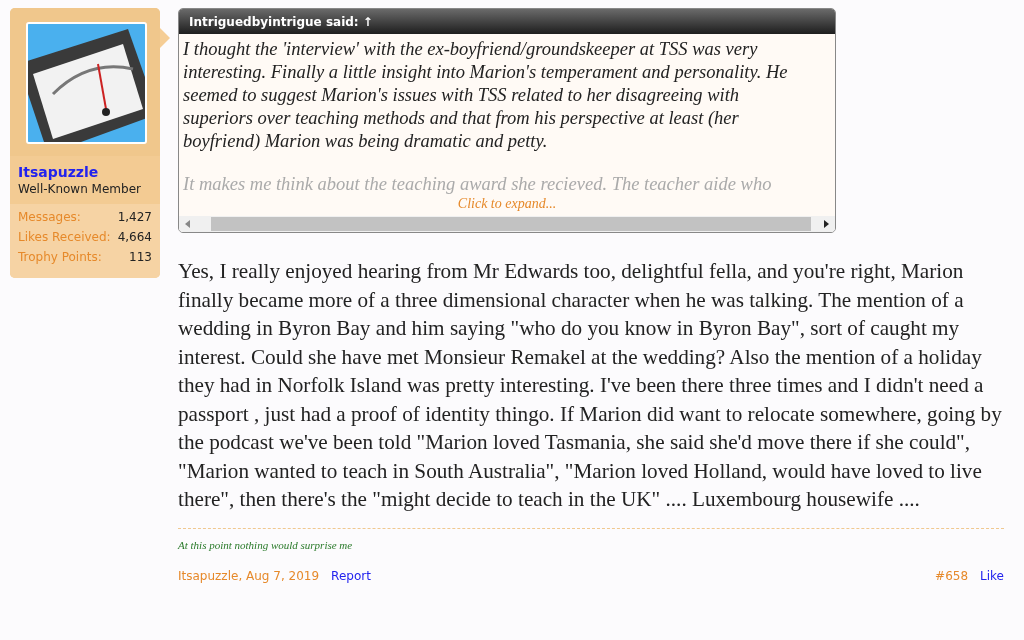 The height and width of the screenshot is (640, 1024). Describe the element at coordinates (826, 224) in the screenshot. I see `scroll-right-icon` at that location.